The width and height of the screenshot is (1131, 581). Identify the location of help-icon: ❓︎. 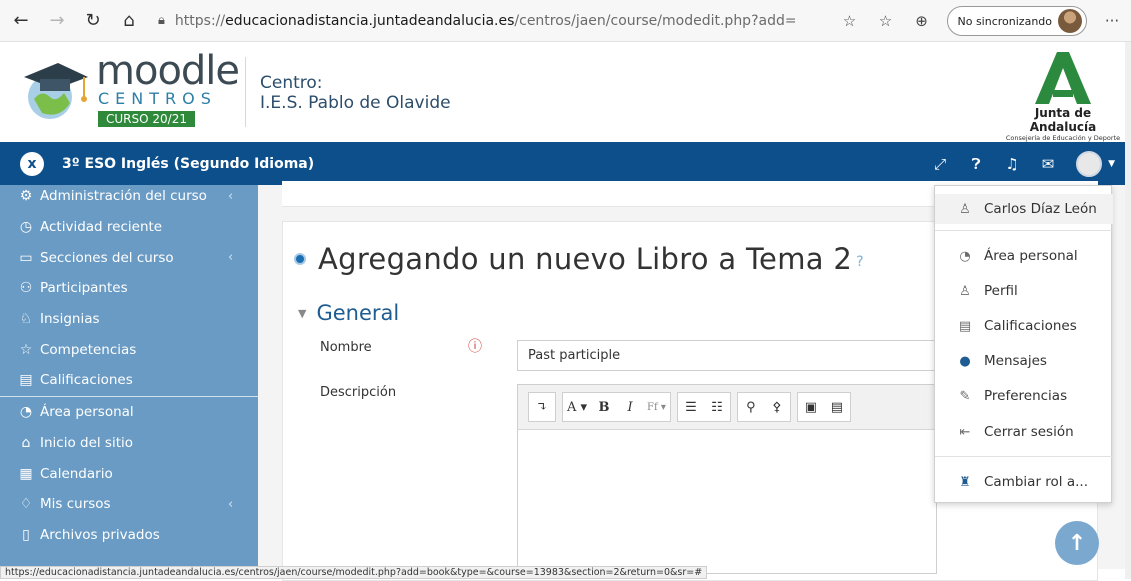
(976, 164).